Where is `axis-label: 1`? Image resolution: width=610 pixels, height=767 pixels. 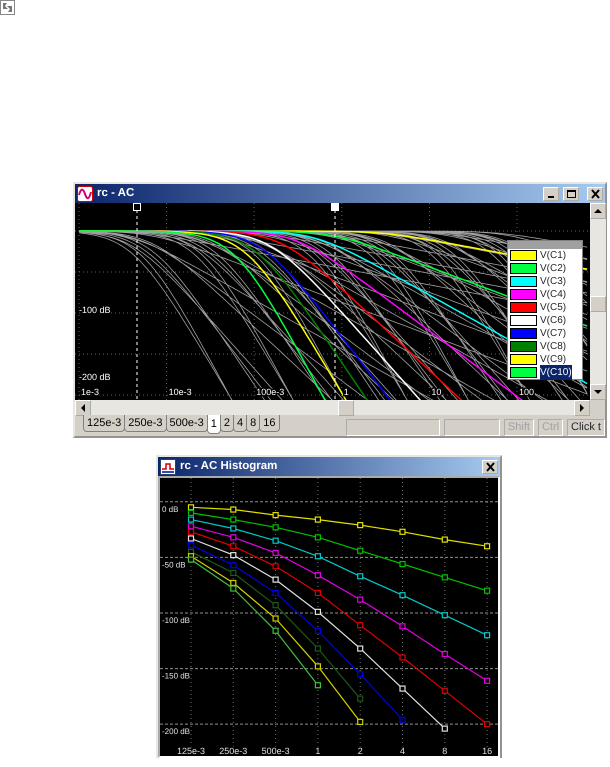
axis-label: 1 is located at coordinates (317, 751).